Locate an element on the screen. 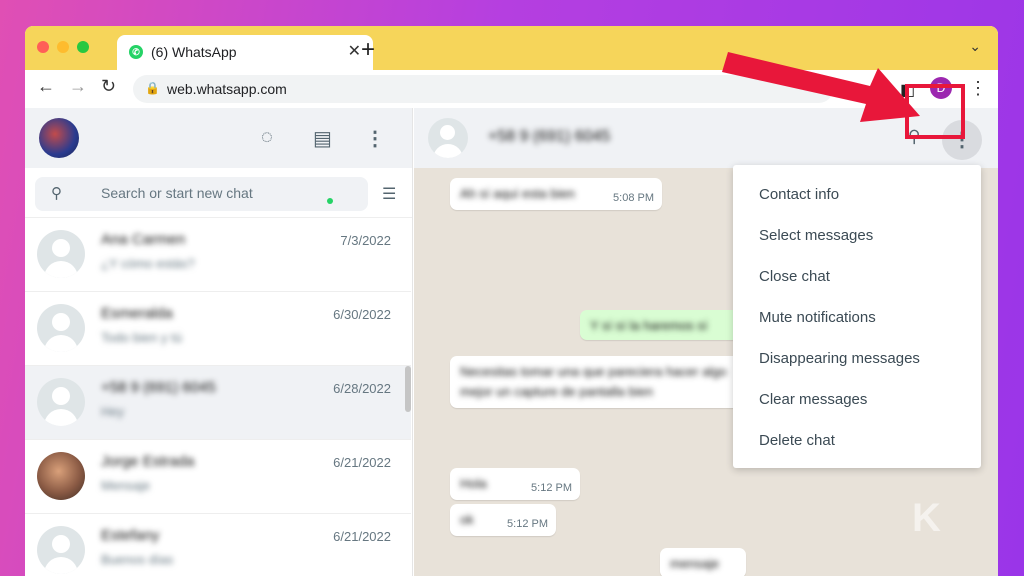 The height and width of the screenshot is (576, 1024). message-text: mensaje is located at coordinates (695, 563).